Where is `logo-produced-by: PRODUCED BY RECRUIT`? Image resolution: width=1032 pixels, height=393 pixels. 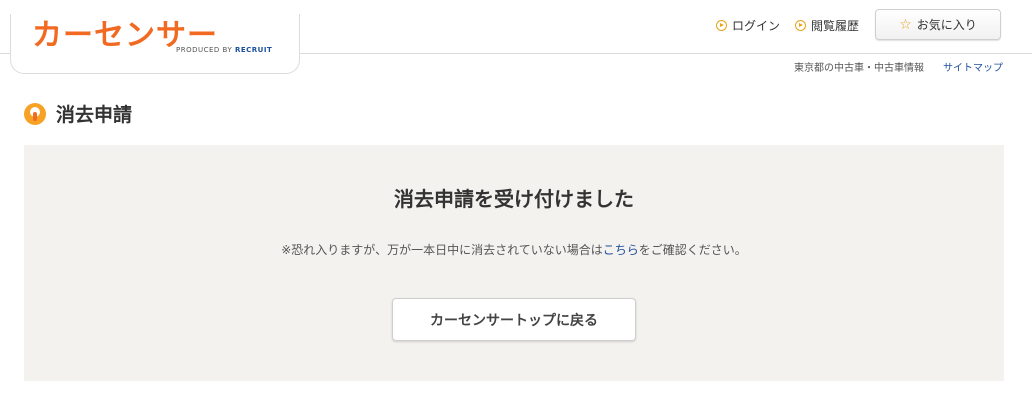
logo-produced-by: PRODUCED BY RECRUIT is located at coordinates (224, 50).